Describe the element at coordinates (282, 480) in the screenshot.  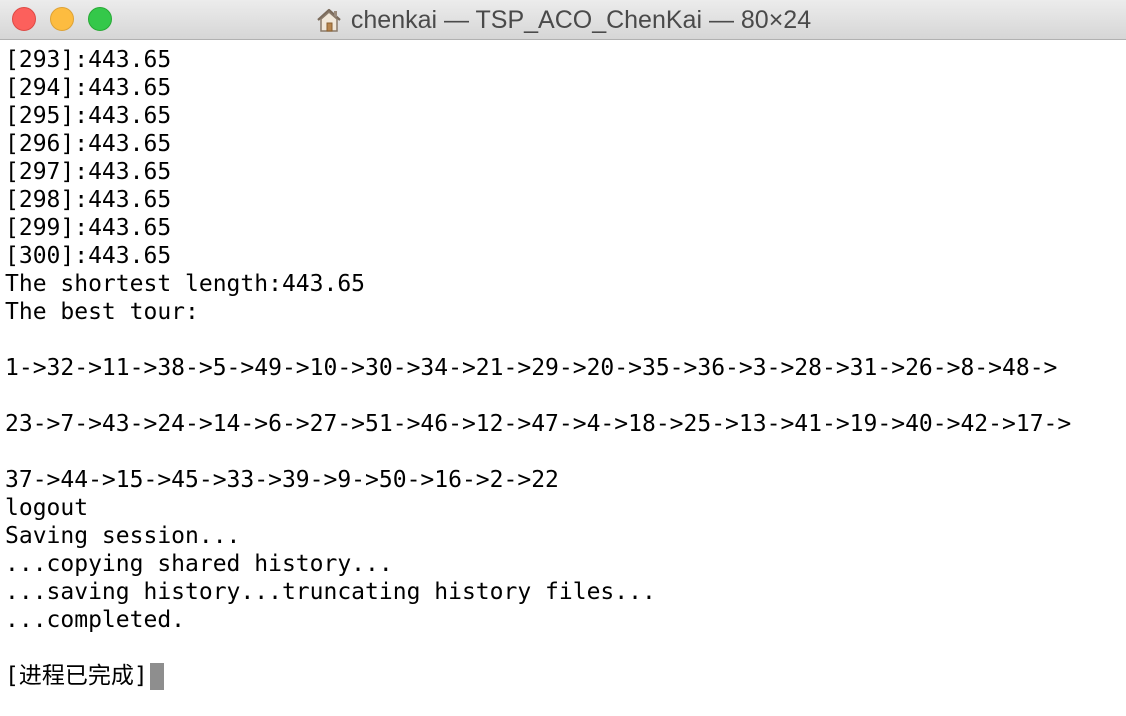
I see `terminal-line: 37->44->15->45->33->39->9->50->16->2->22` at that location.